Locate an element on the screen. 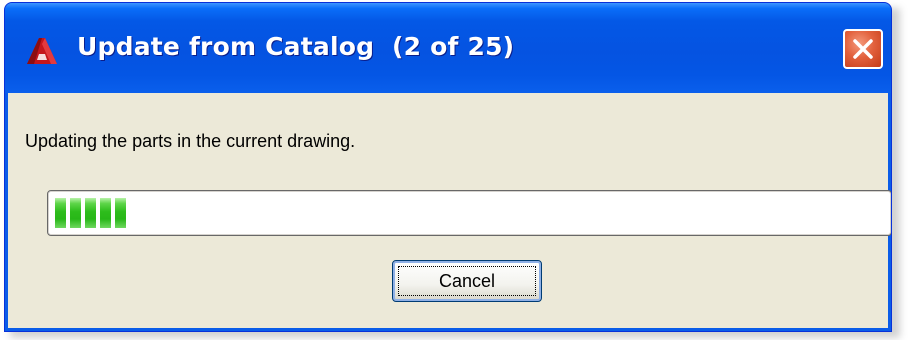  close-button is located at coordinates (863, 49).